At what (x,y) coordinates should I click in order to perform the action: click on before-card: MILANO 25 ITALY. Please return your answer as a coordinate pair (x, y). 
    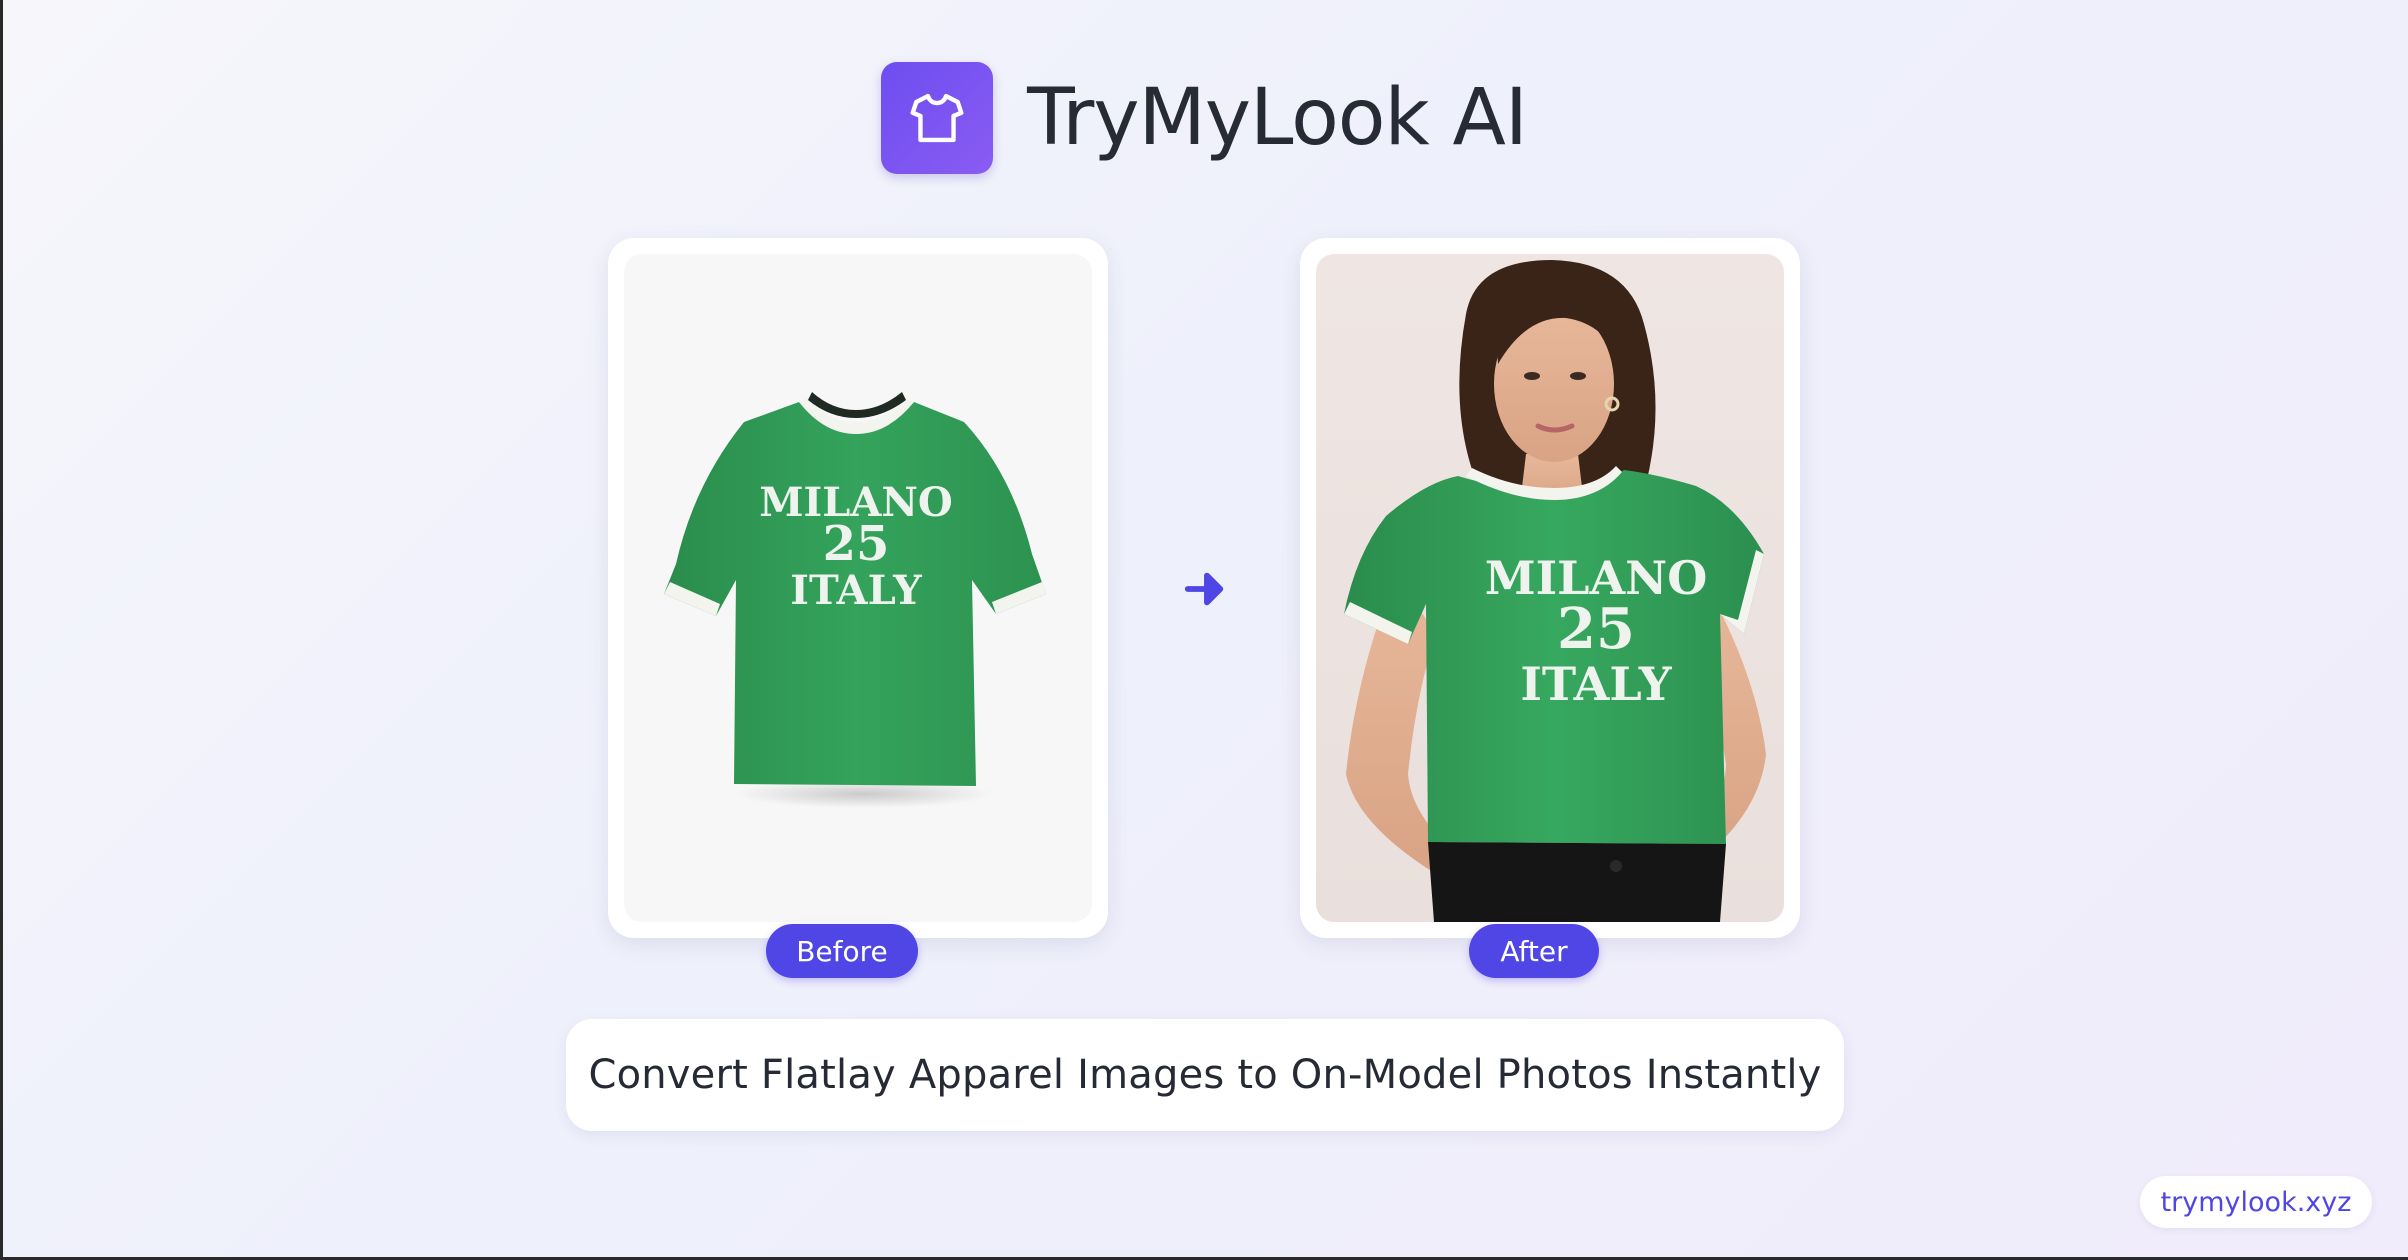
    Looking at the image, I should click on (858, 588).